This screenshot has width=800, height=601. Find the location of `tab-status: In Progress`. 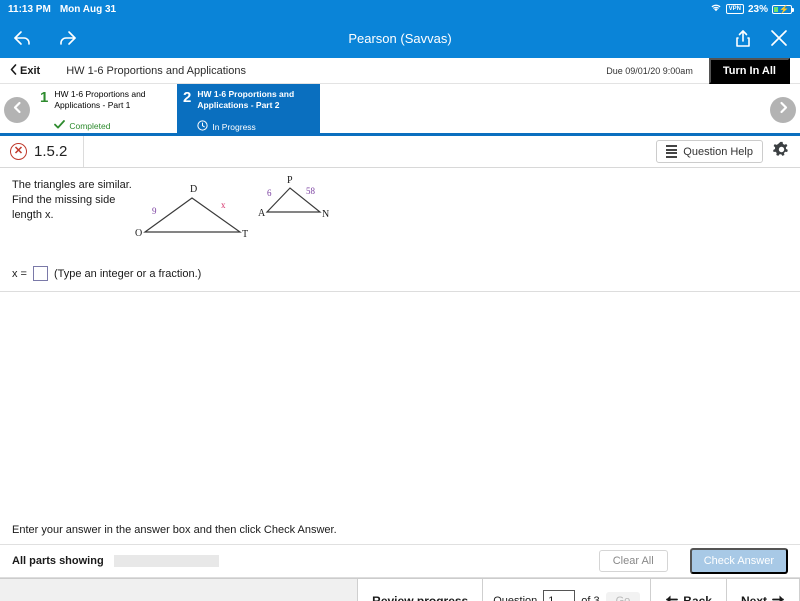

tab-status: In Progress is located at coordinates (254, 126).